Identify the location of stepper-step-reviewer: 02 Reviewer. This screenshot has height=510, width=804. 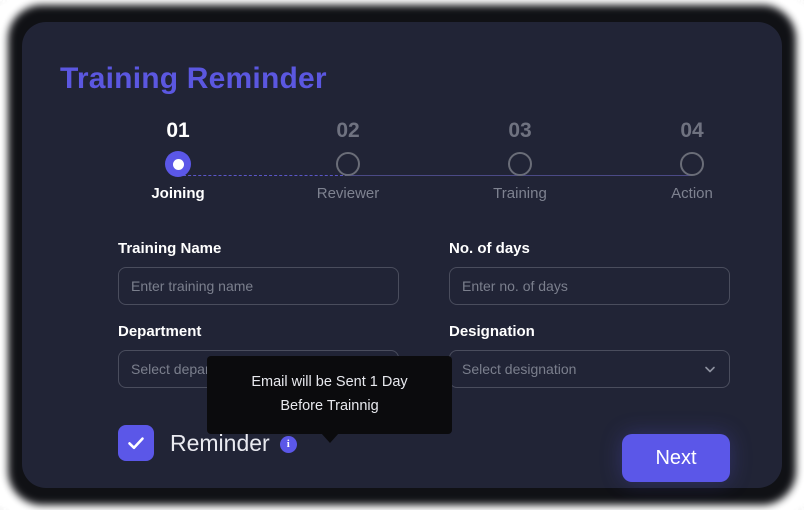
(348, 161).